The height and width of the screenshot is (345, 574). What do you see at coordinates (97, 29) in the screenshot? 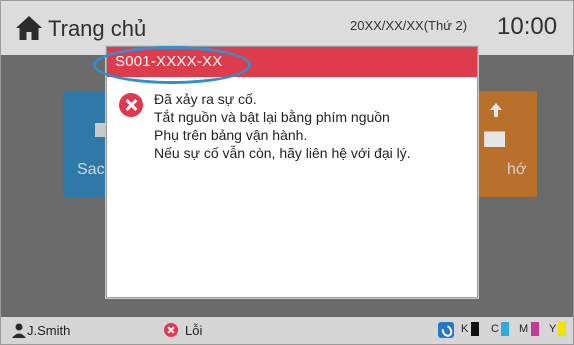
I see `home-title: Trang chủ` at bounding box center [97, 29].